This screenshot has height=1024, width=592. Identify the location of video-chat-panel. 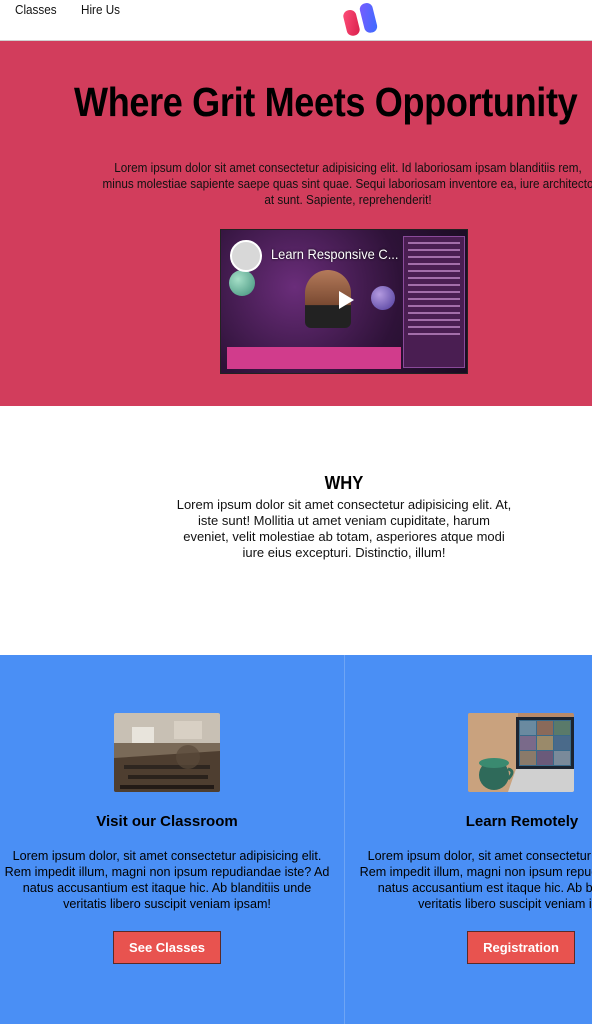
(434, 302).